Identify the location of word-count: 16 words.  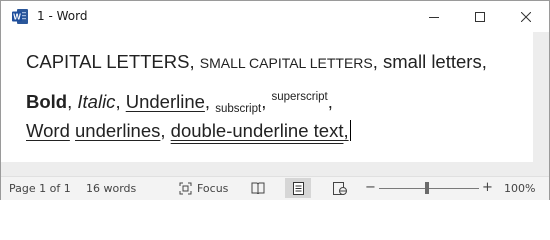
(111, 188).